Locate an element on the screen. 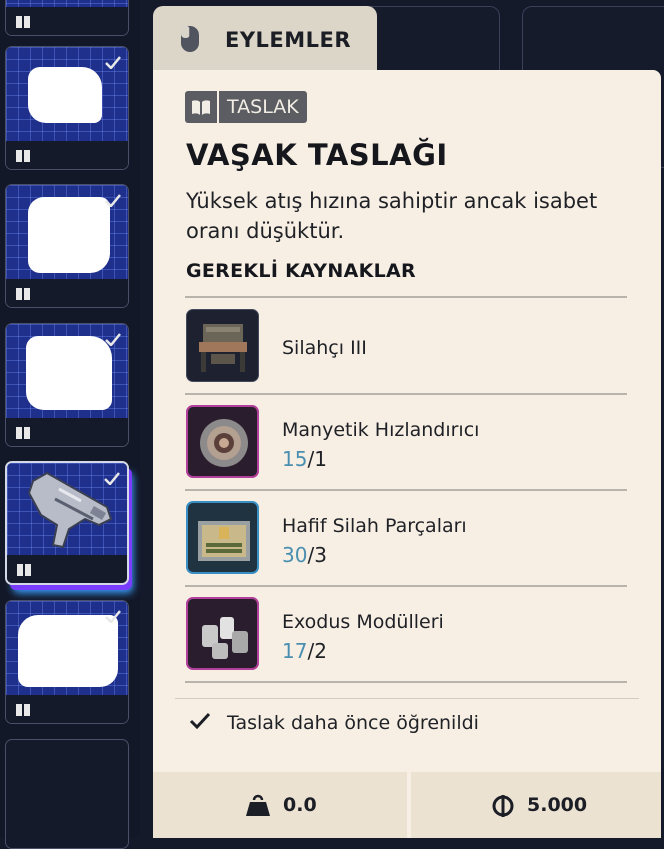 Image resolution: width=664 pixels, height=849 pixels. actions-tab: EYLEMLER is located at coordinates (265, 39).